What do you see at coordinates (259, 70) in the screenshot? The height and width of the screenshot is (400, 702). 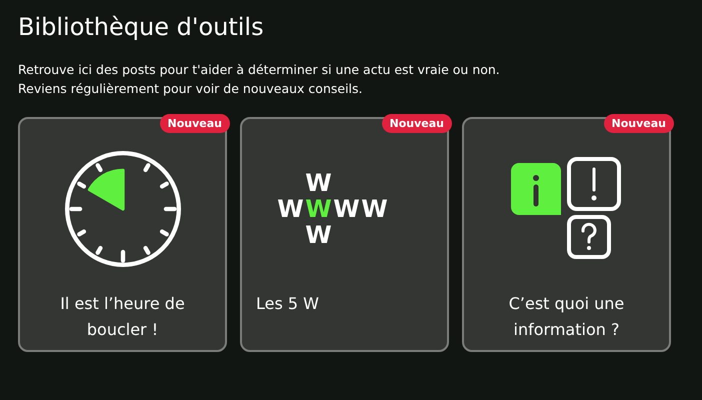 I see `intro-text: Retrouve ici des posts pour t'aider à déterminer si une actu est vraie ou non.` at bounding box center [259, 70].